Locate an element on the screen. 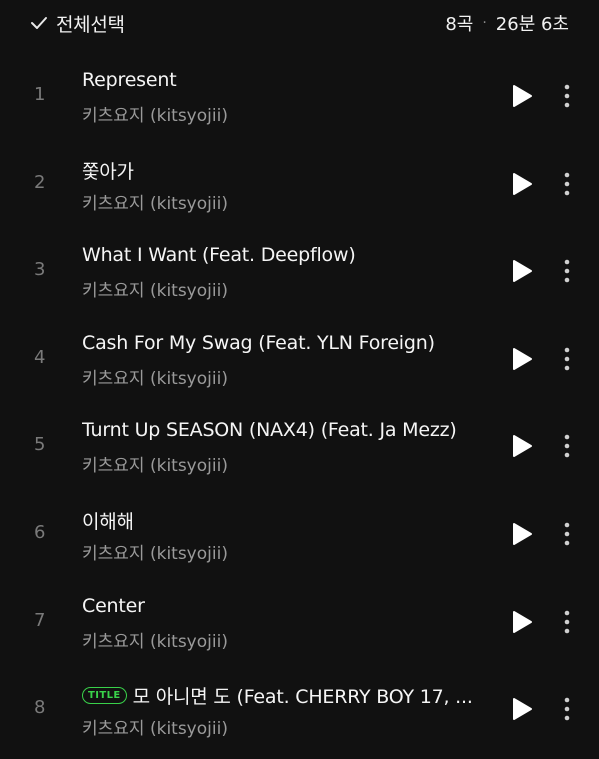 This screenshot has height=759, width=599. track-number: 8 is located at coordinates (40, 708).